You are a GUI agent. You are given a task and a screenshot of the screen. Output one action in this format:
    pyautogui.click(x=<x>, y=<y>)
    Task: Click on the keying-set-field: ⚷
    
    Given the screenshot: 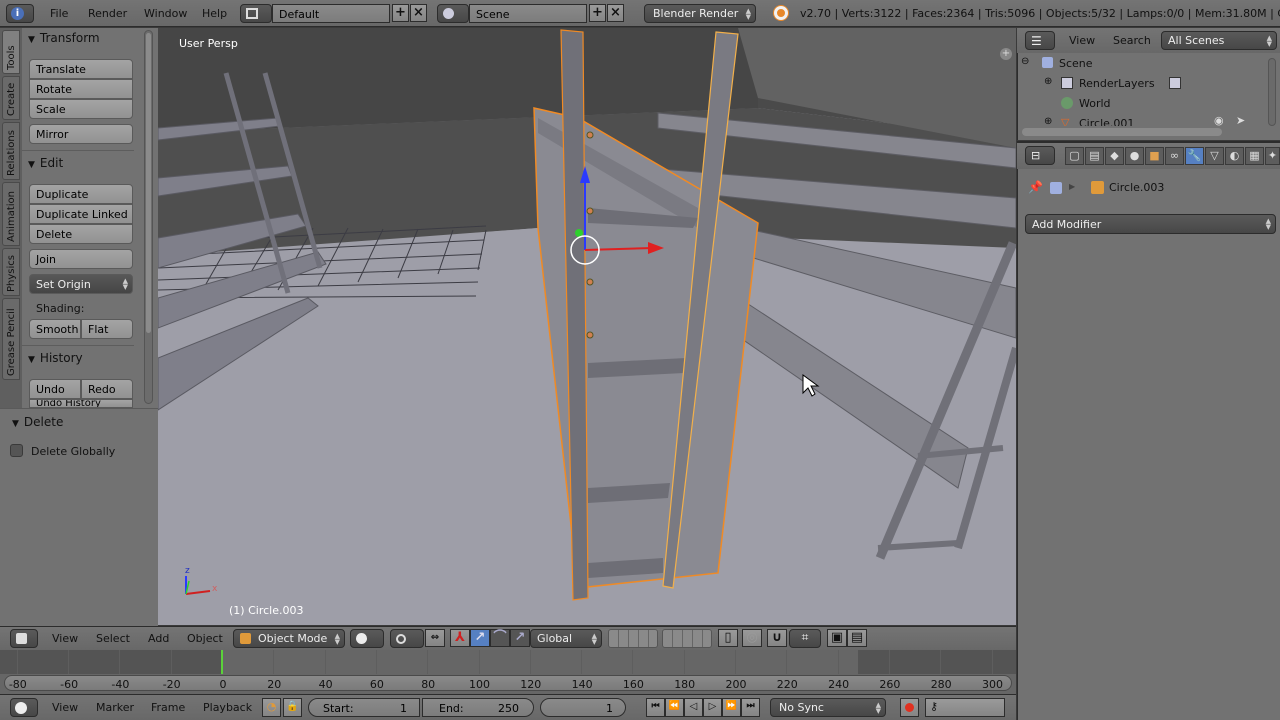 What is the action you would take?
    pyautogui.click(x=965, y=707)
    